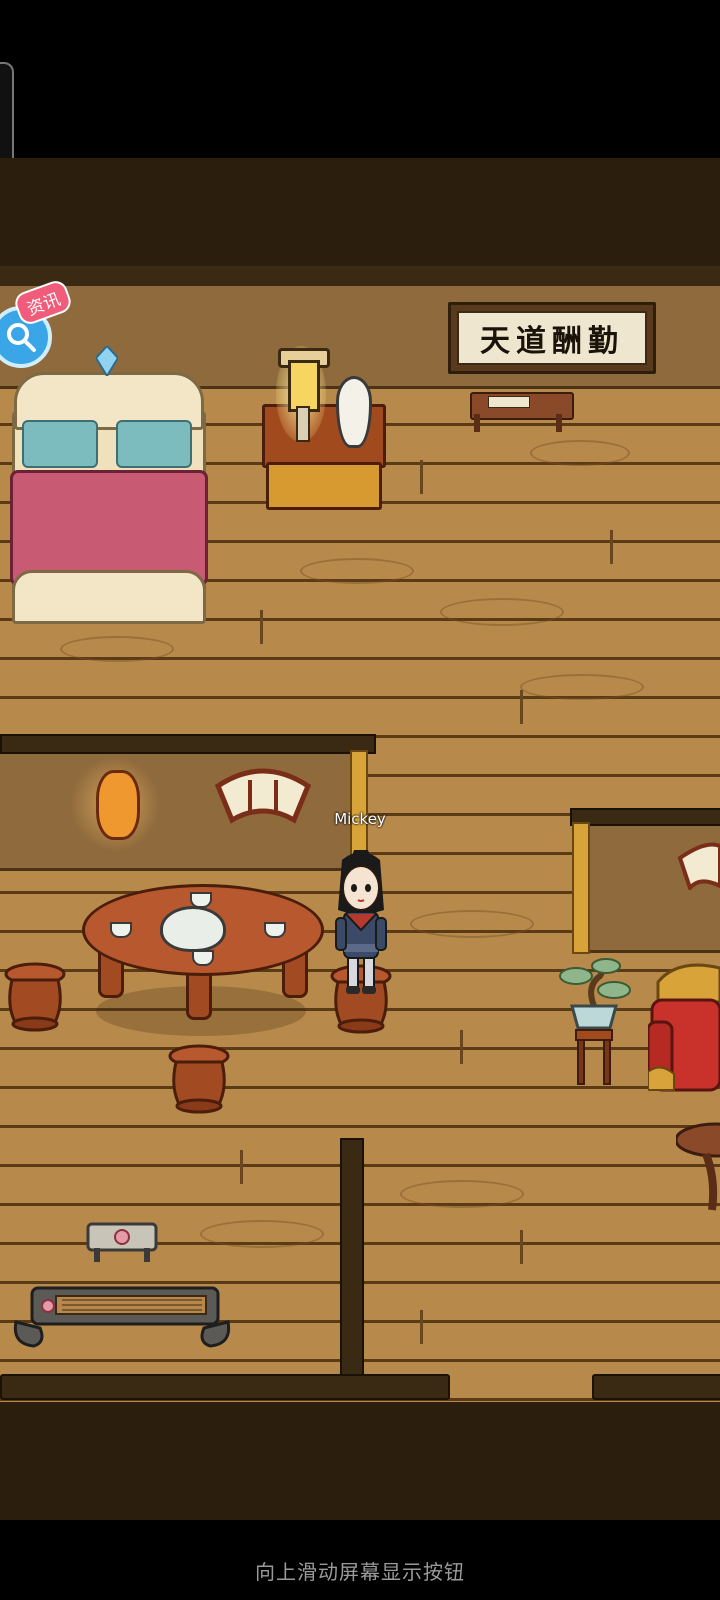 The image size is (720, 1600). Describe the element at coordinates (193, 929) in the screenshot. I see `teapot` at that location.